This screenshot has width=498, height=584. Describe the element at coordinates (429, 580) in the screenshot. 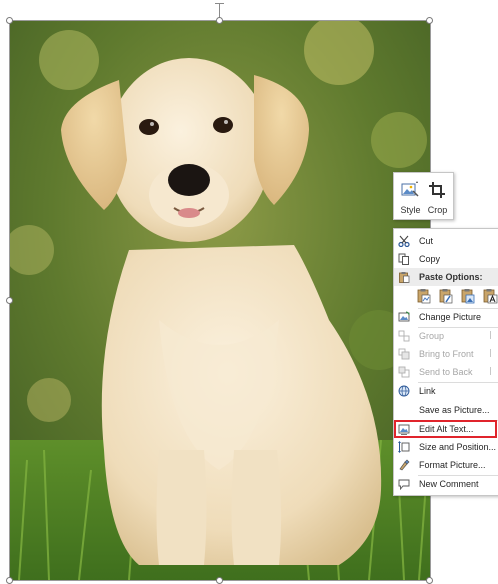

I see `resize-handle-bottom-right` at that location.